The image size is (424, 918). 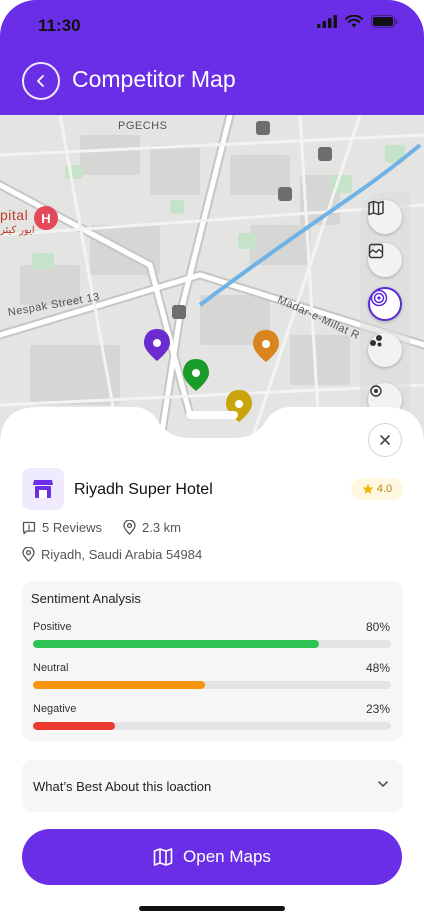 What do you see at coordinates (52, 627) in the screenshot?
I see `sentiment-label-positive: Positive` at bounding box center [52, 627].